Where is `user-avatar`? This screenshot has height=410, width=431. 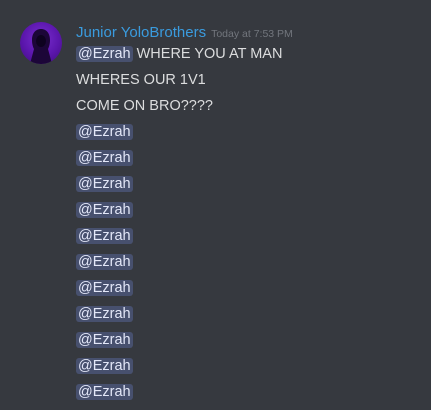 user-avatar is located at coordinates (41, 43).